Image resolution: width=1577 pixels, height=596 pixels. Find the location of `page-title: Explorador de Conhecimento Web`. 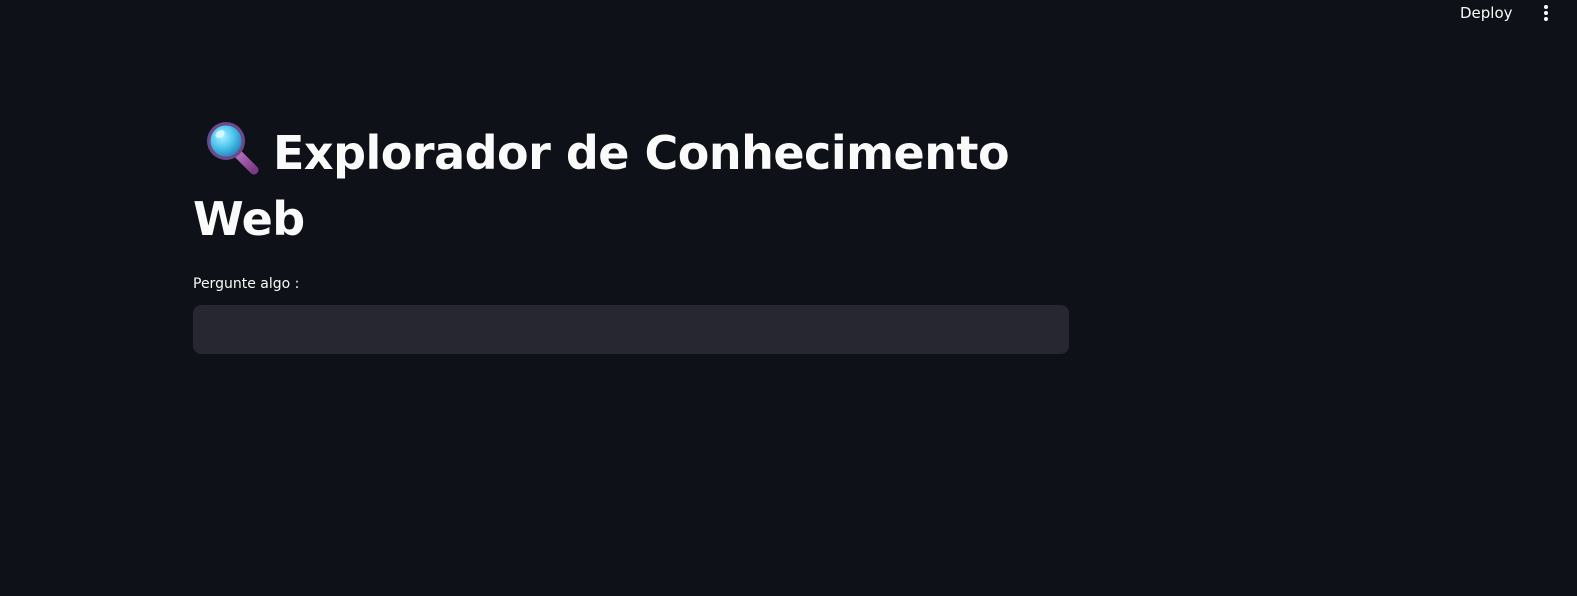

page-title: Explorador de Conhecimento Web is located at coordinates (623, 184).